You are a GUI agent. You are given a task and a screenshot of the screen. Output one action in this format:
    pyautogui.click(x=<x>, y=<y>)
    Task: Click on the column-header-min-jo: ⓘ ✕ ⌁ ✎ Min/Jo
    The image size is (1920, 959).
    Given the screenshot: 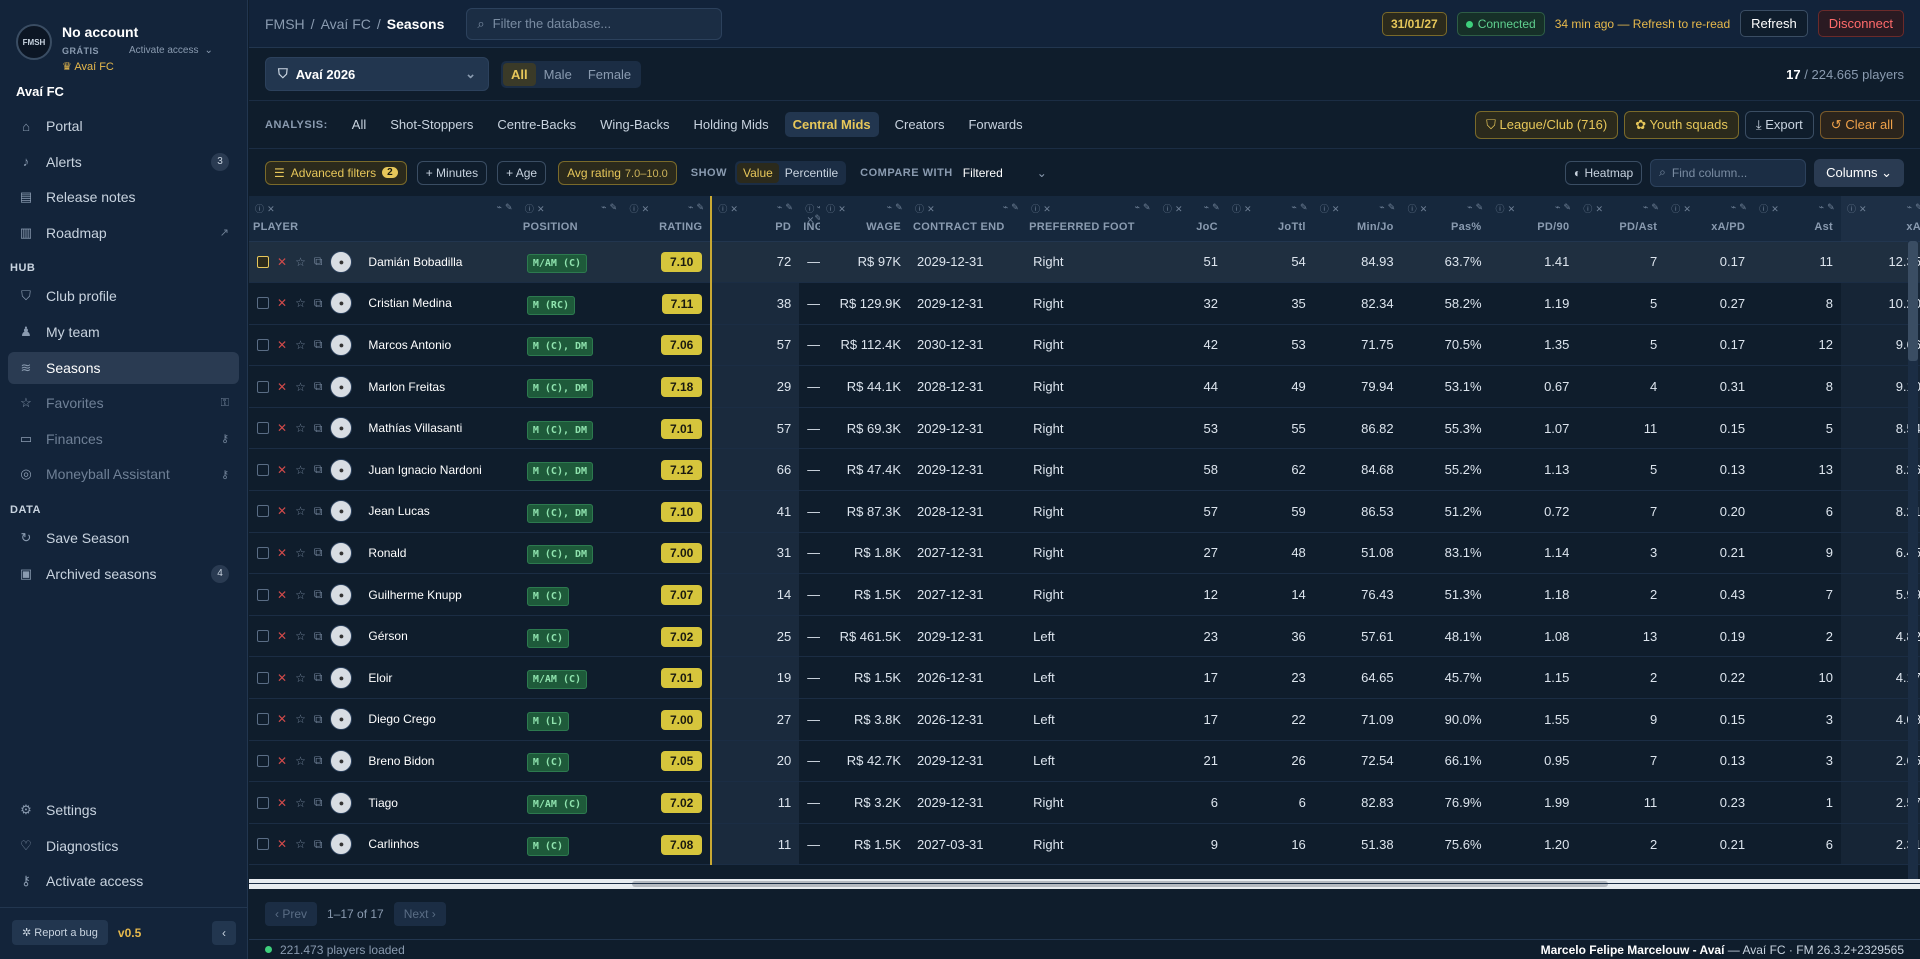 What is the action you would take?
    pyautogui.click(x=1357, y=219)
    